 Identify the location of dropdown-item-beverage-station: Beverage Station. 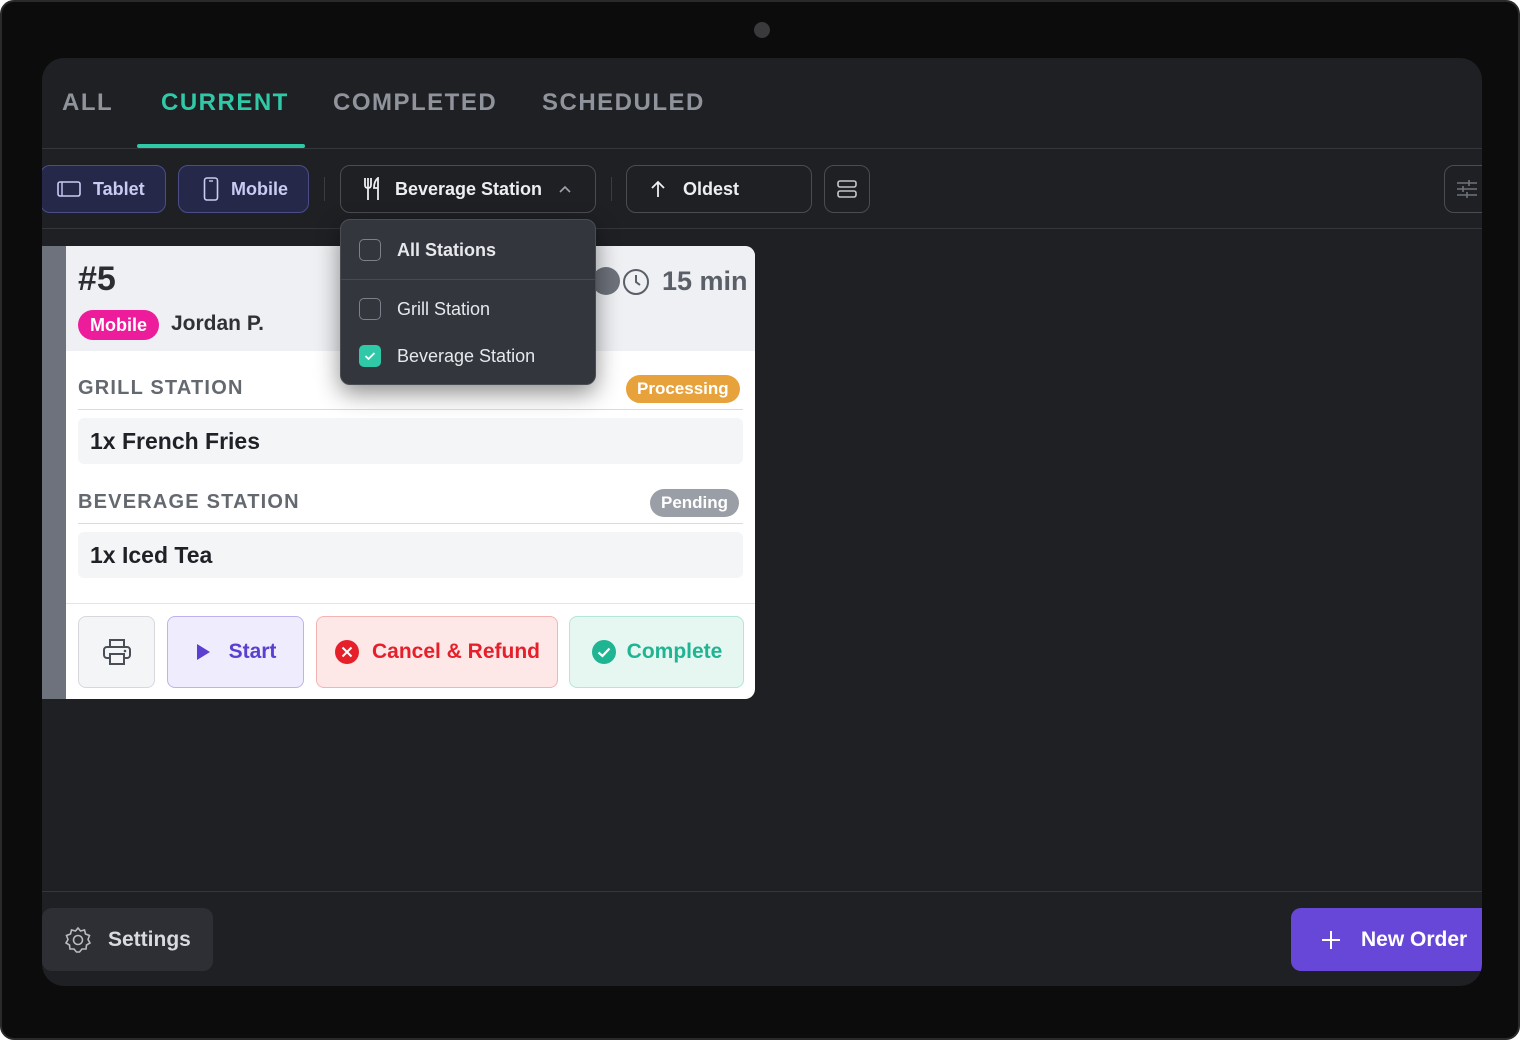
(468, 356).